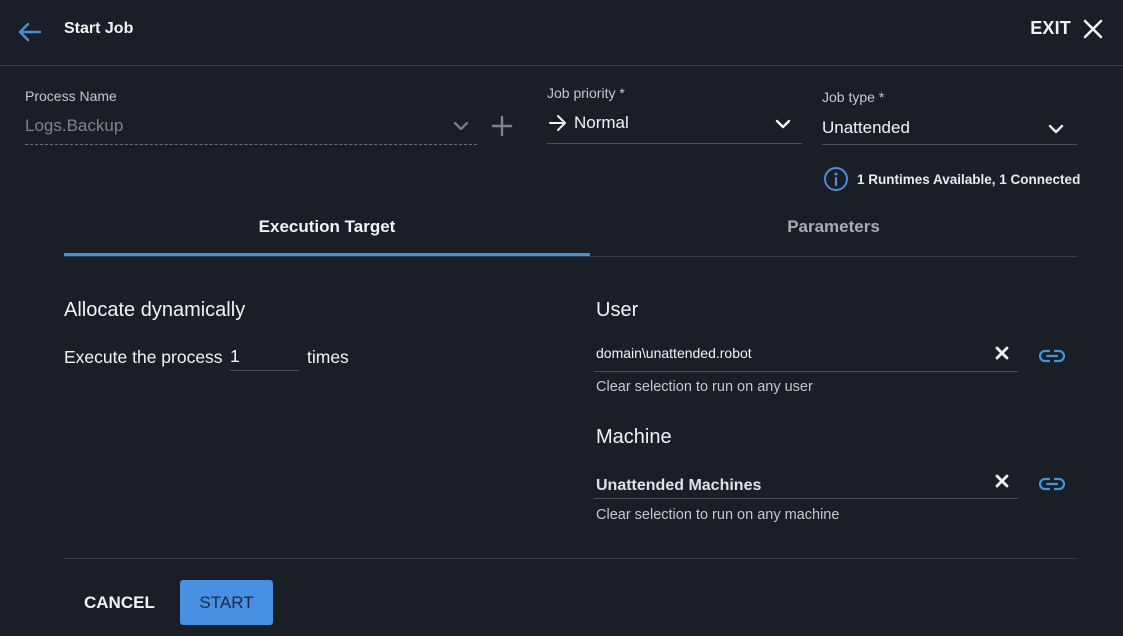 Image resolution: width=1123 pixels, height=636 pixels. What do you see at coordinates (71, 96) in the screenshot?
I see `process-name-label: Process Name` at bounding box center [71, 96].